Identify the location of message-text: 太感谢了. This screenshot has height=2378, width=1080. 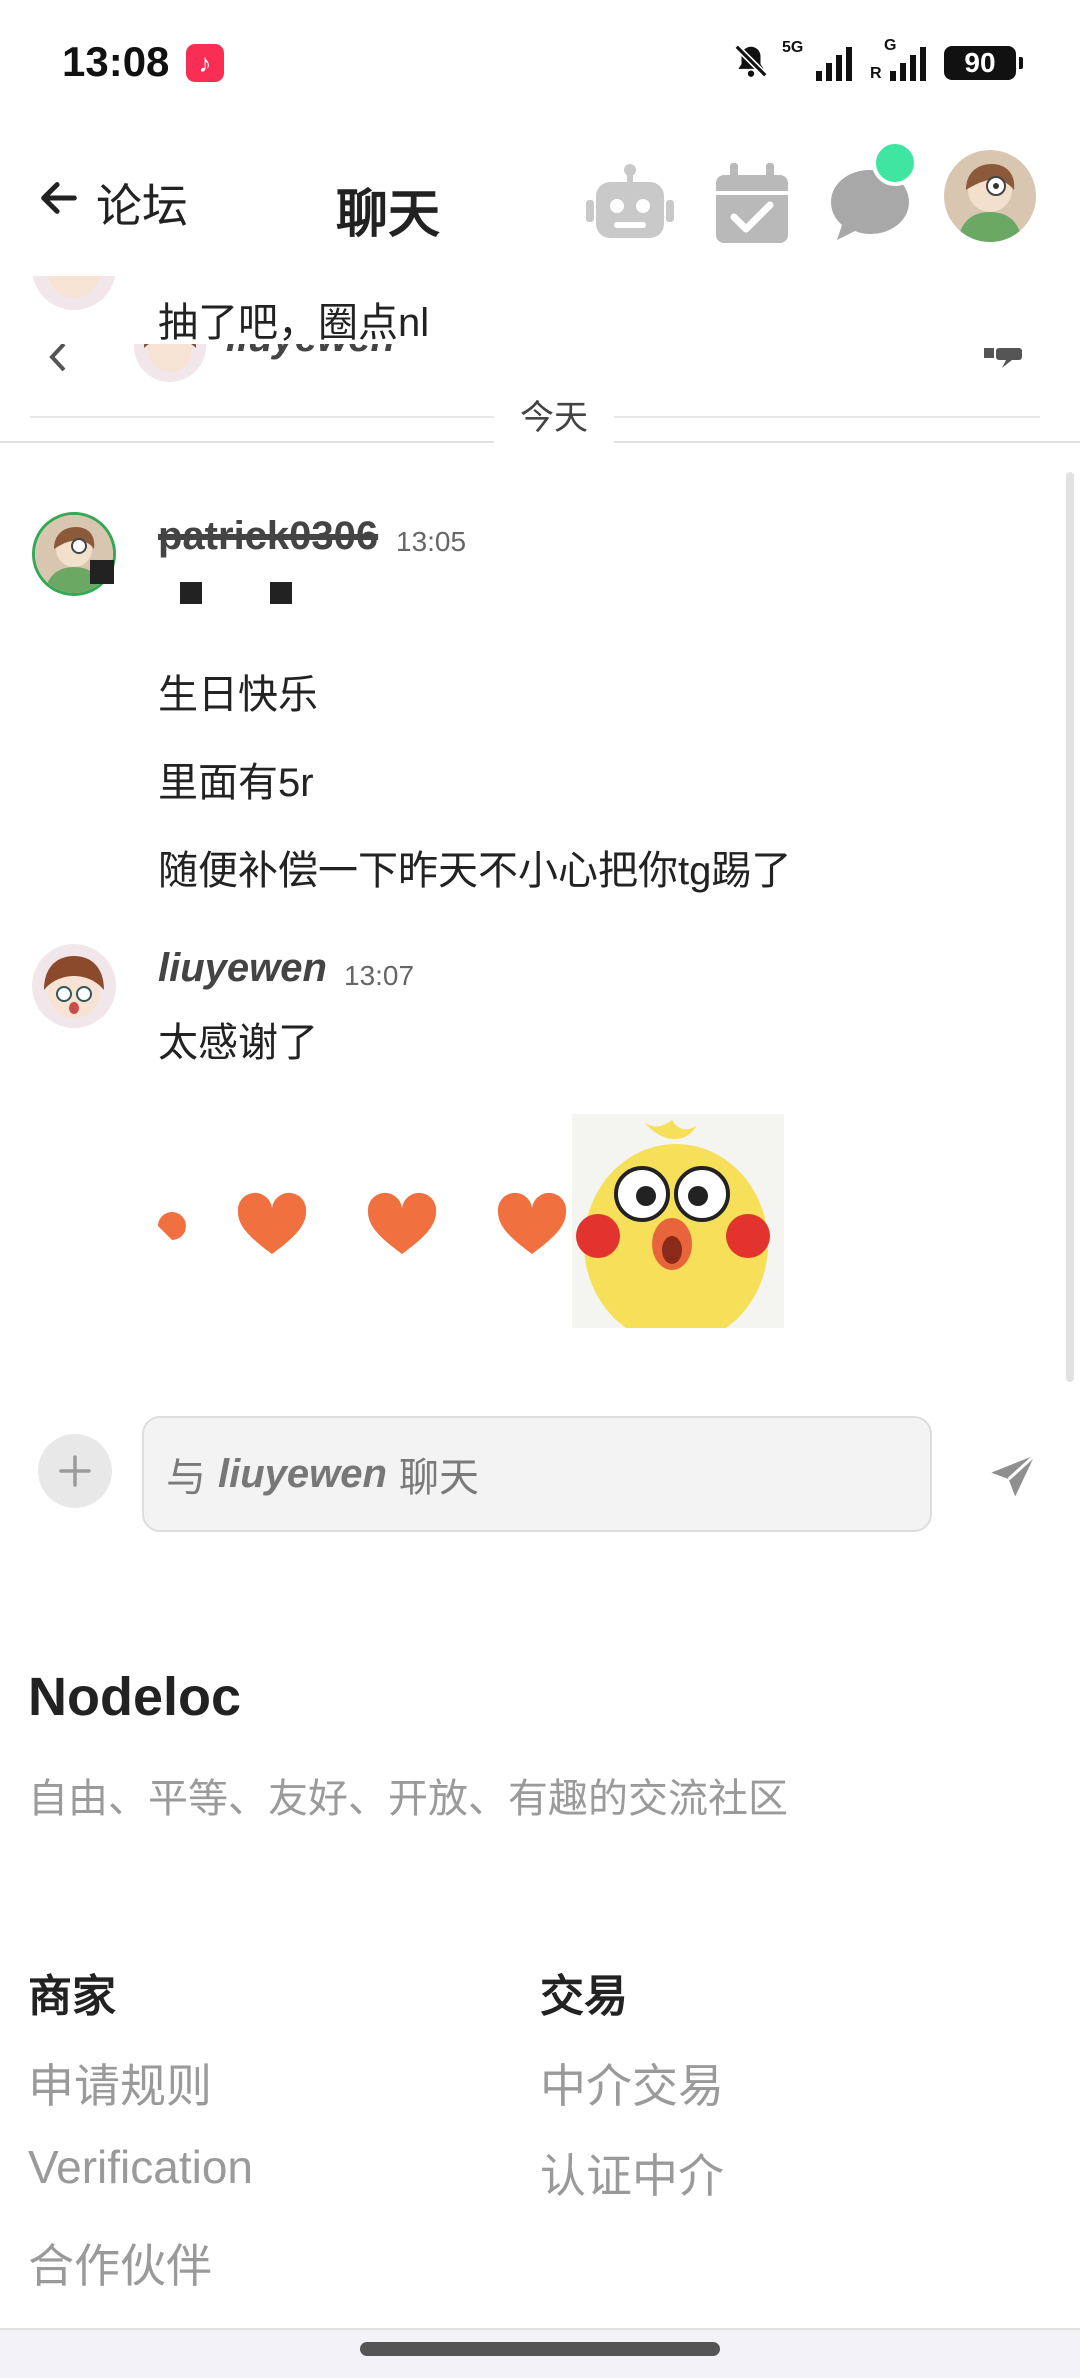
(238, 1043).